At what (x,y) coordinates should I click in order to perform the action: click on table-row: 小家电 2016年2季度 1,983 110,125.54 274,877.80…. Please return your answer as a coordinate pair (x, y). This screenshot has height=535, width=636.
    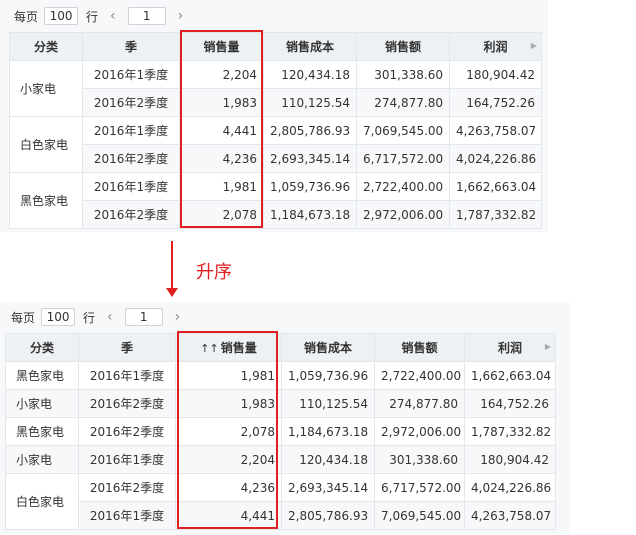
    Looking at the image, I should click on (280, 403).